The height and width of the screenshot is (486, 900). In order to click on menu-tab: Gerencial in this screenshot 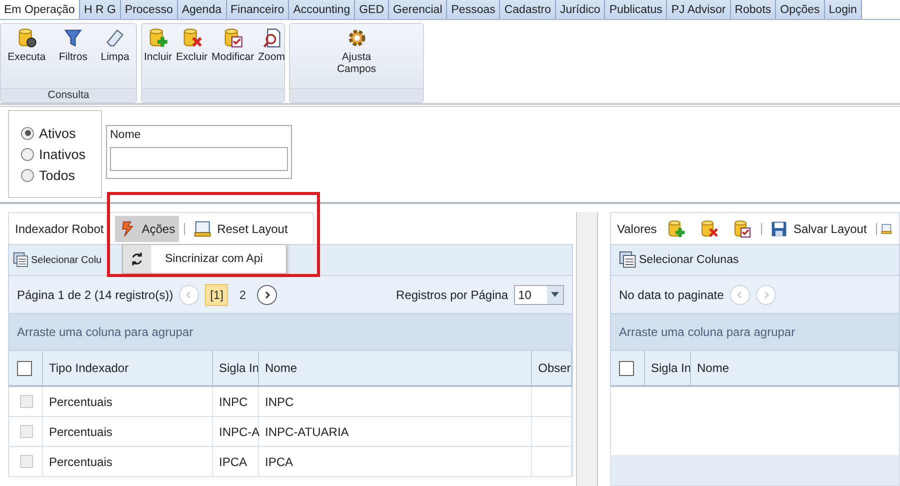, I will do `click(418, 9)`.